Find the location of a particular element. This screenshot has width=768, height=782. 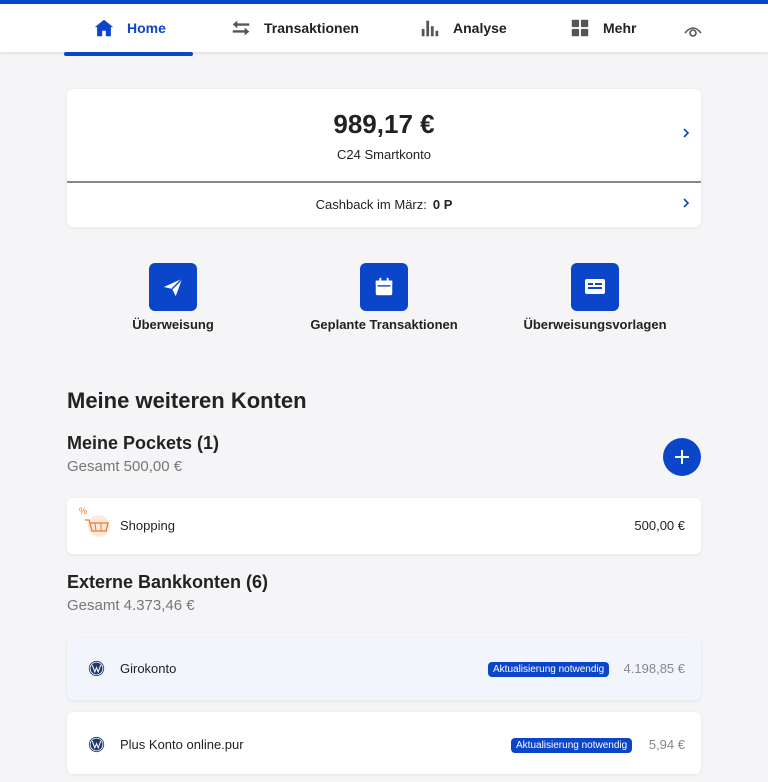

nav-transaktionen-label: Transaktionen is located at coordinates (311, 28).